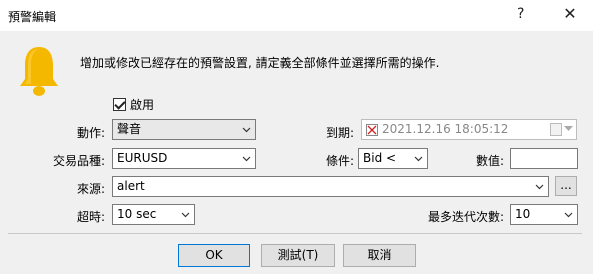  Describe the element at coordinates (330, 186) in the screenshot. I see `source-select: alert` at that location.